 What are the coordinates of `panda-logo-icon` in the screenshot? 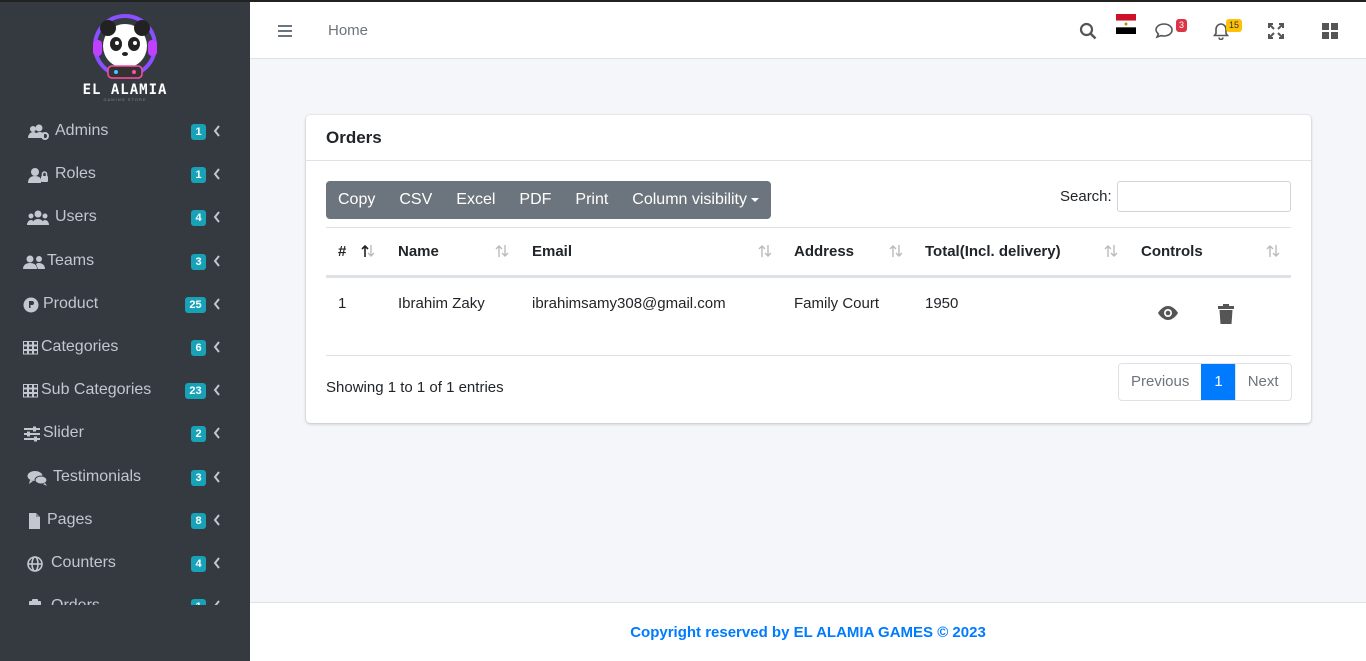 It's located at (125, 46).